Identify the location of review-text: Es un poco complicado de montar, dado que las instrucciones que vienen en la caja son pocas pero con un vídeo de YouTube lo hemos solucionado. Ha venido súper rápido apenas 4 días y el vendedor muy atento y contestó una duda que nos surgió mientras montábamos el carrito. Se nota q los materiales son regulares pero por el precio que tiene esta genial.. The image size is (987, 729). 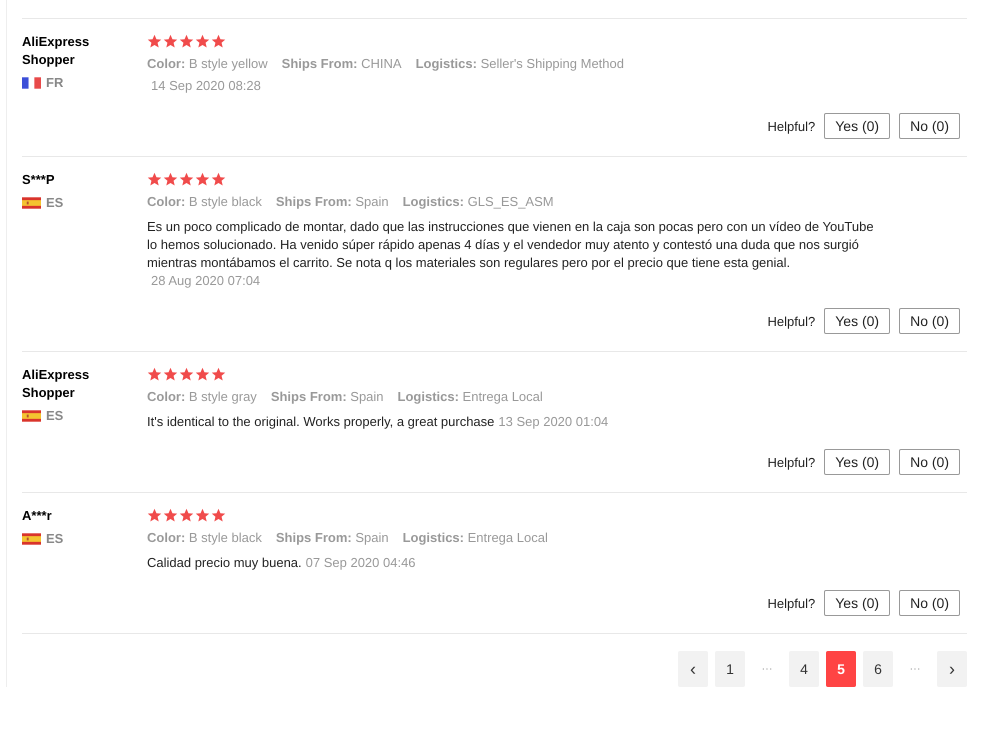
(510, 244).